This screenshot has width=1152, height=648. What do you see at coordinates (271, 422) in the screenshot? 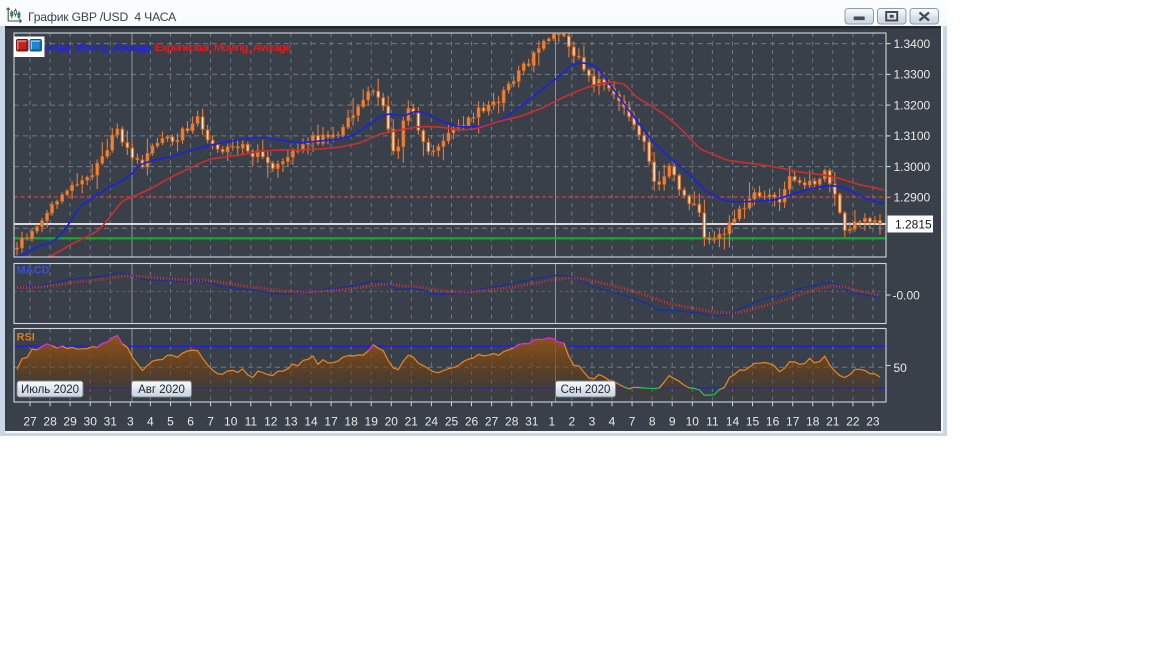
I see `svg-text: 12` at bounding box center [271, 422].